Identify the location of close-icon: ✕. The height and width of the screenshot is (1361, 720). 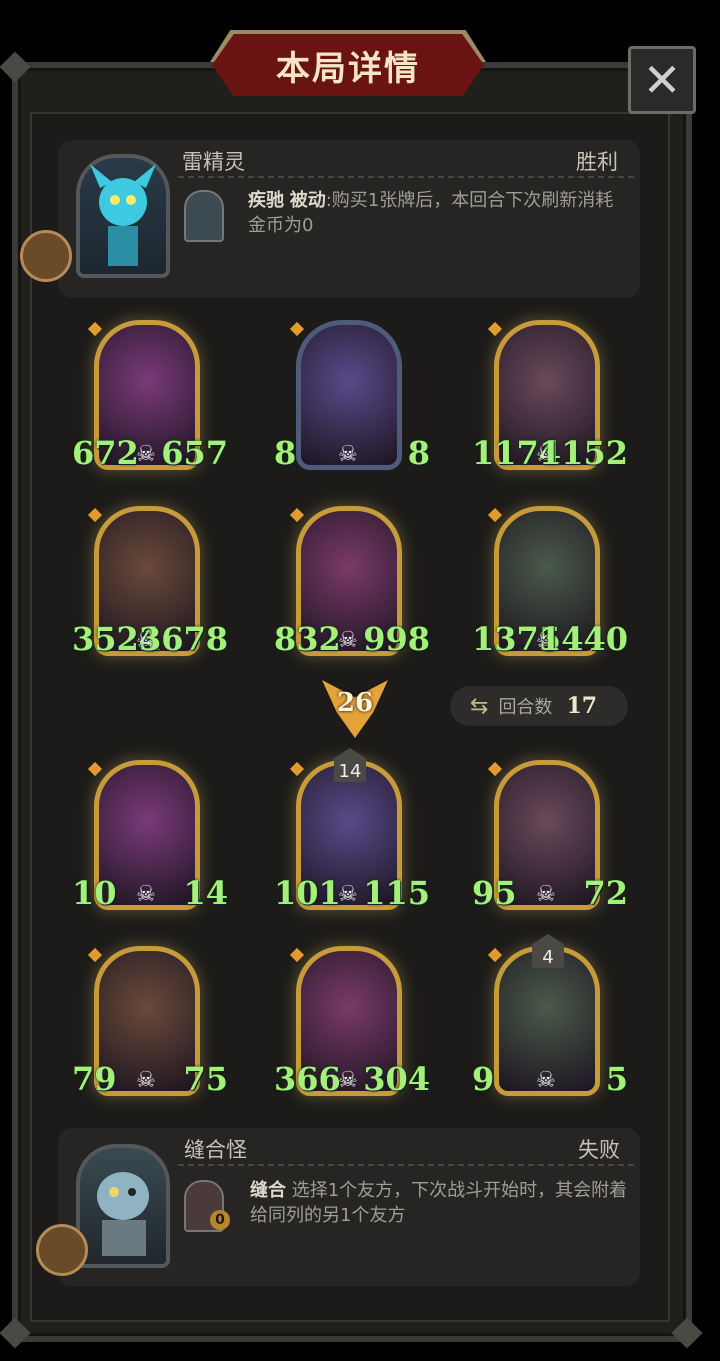
(662, 80).